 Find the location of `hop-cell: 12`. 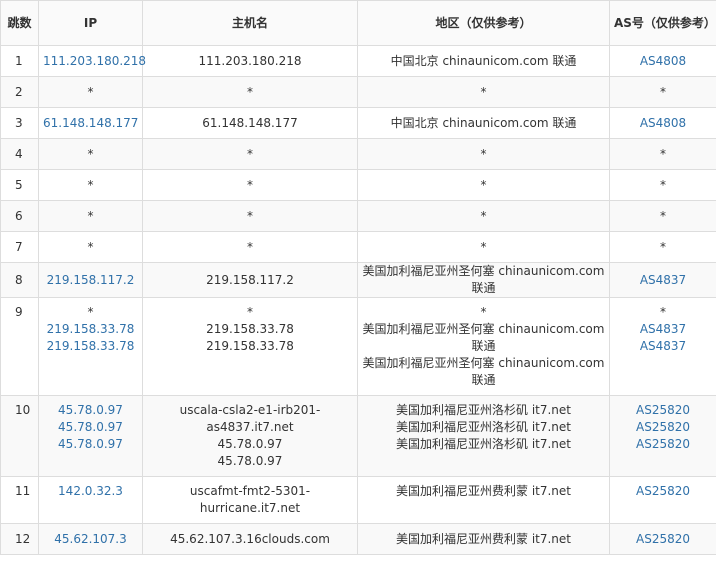

hop-cell: 12 is located at coordinates (19, 539).